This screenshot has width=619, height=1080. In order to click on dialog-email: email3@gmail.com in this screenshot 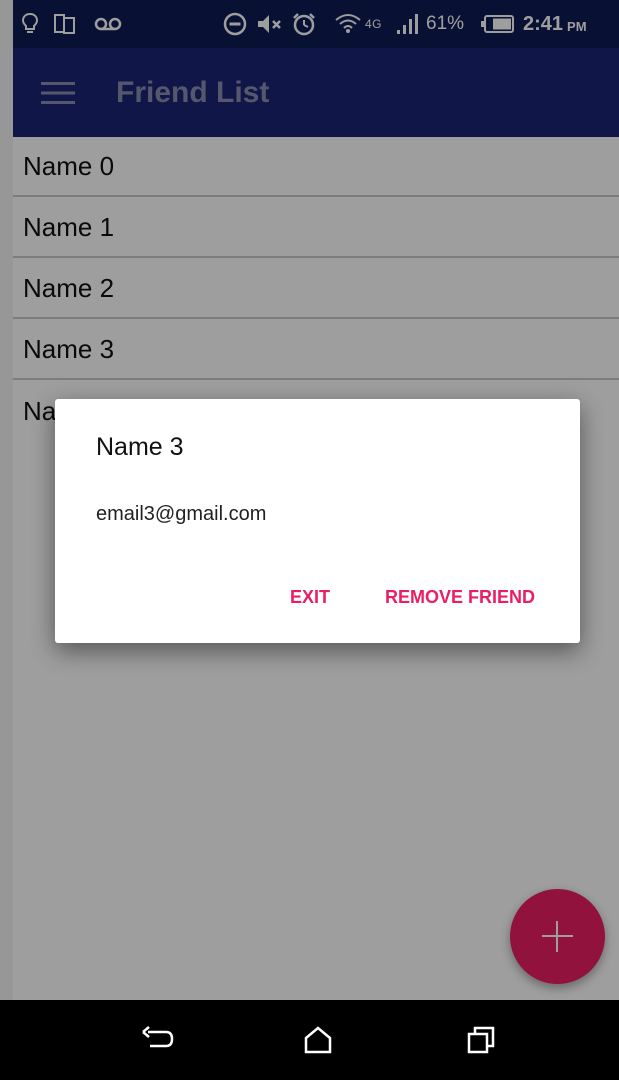, I will do `click(181, 514)`.